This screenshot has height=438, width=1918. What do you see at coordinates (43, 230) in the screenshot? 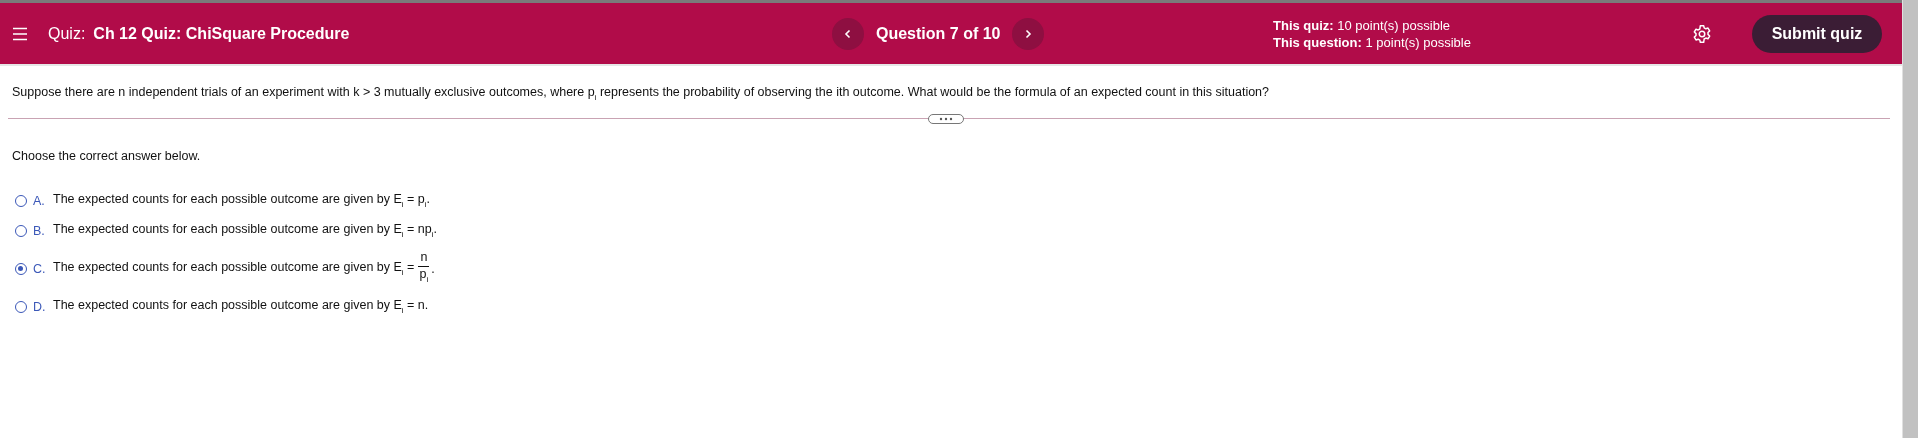
I see `option-letter: B.` at bounding box center [43, 230].